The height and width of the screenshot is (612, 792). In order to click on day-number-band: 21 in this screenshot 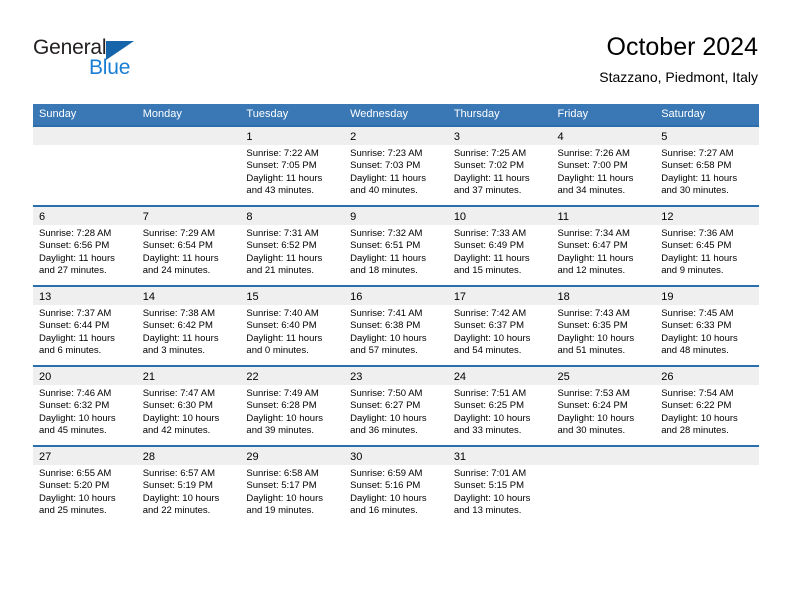, I will do `click(188, 376)`.